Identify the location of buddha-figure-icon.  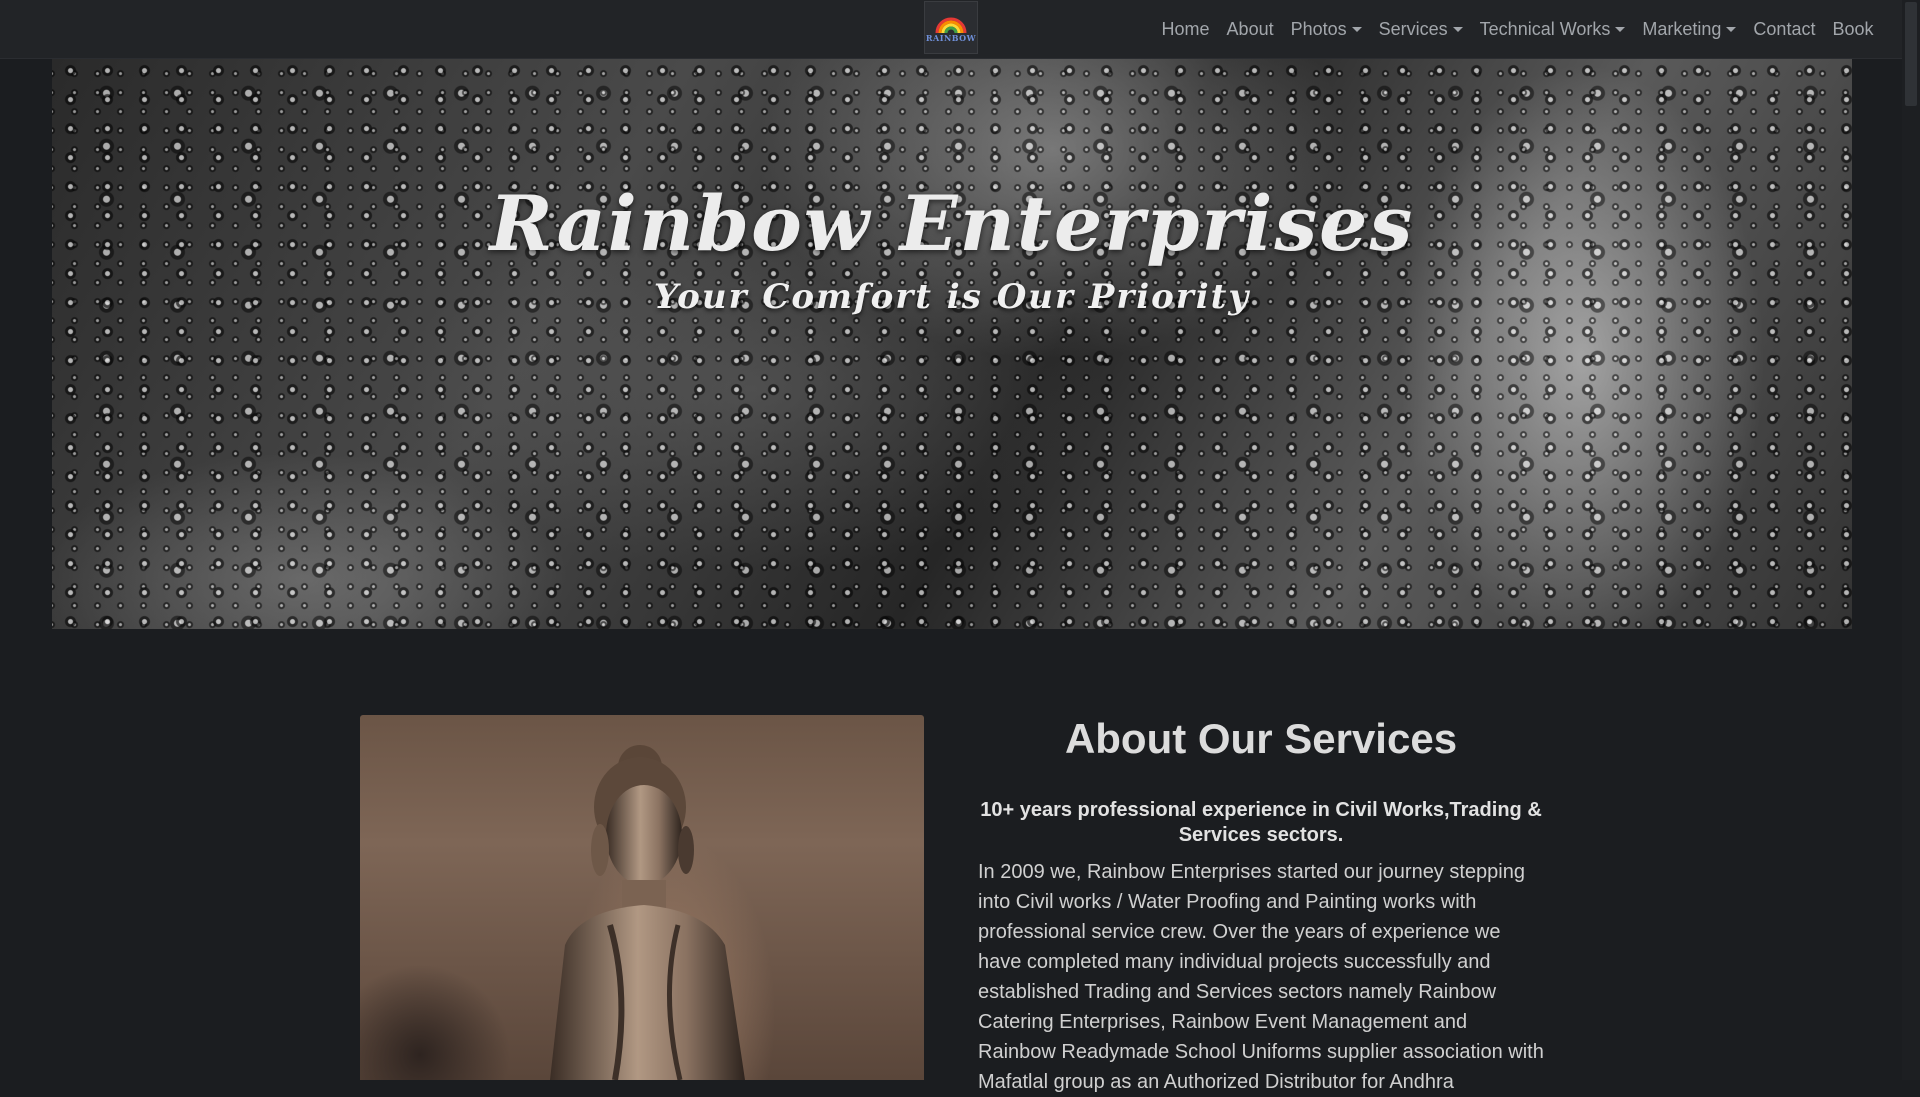
(647, 912).